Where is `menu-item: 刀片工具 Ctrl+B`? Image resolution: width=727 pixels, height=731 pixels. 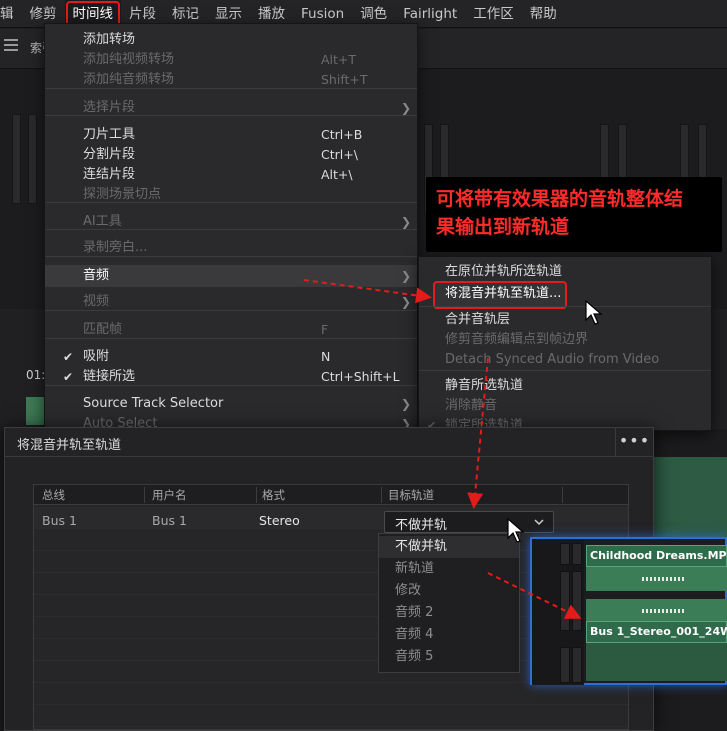 menu-item: 刀片工具 Ctrl+B is located at coordinates (231, 135).